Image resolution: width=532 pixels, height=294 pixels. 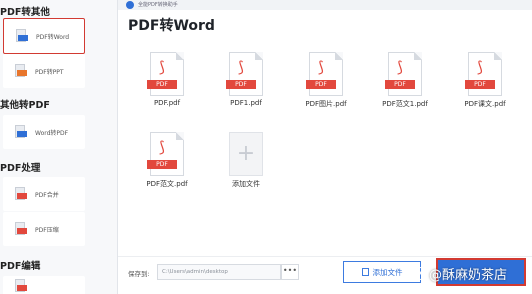 What do you see at coordinates (21, 132) in the screenshot?
I see `word-to-pdf-icon` at bounding box center [21, 132].